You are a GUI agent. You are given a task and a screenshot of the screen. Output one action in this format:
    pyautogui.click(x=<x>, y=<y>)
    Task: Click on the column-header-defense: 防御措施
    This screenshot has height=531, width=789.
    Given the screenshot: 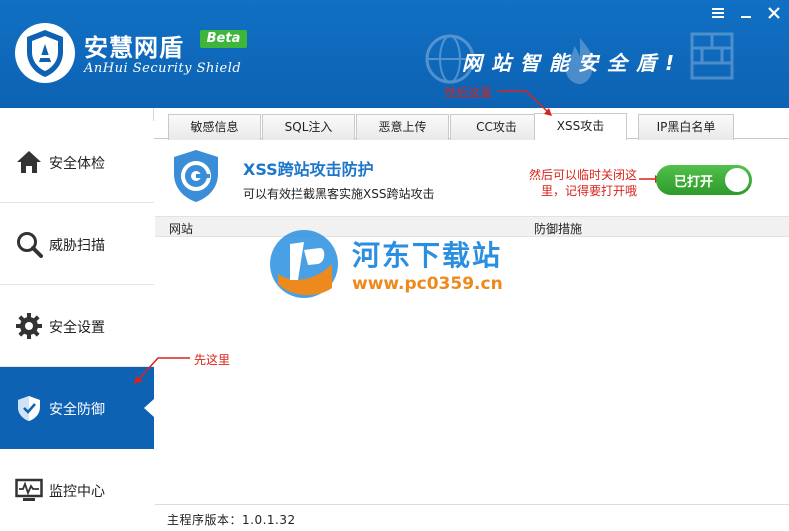 What is the action you would take?
    pyautogui.click(x=558, y=229)
    